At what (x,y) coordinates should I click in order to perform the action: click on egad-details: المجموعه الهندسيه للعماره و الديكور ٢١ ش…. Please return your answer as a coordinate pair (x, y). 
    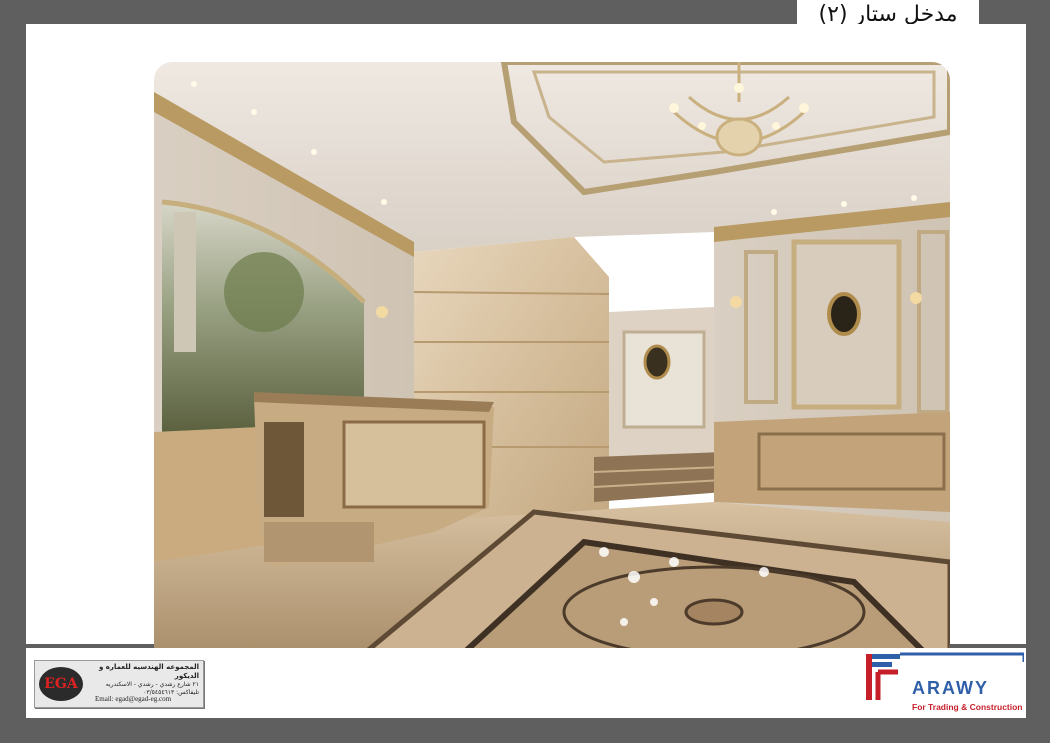
    Looking at the image, I should click on (143, 680).